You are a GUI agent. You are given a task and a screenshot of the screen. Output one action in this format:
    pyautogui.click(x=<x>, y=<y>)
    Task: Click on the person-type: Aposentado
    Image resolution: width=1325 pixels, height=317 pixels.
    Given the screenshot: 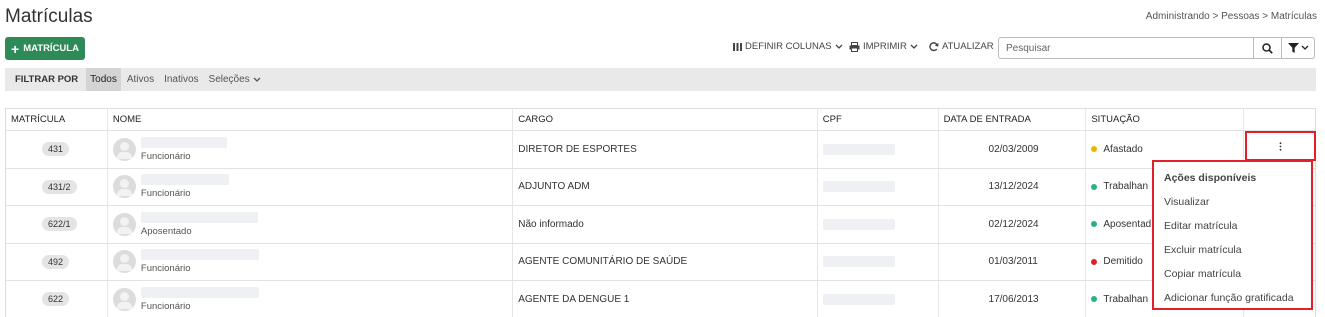 What is the action you would take?
    pyautogui.click(x=166, y=231)
    